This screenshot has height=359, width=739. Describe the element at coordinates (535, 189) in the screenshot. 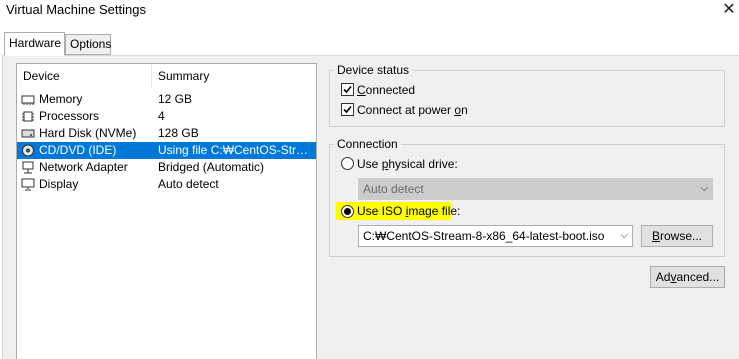

I see `physical-drive-select: Auto detect ⌵` at that location.